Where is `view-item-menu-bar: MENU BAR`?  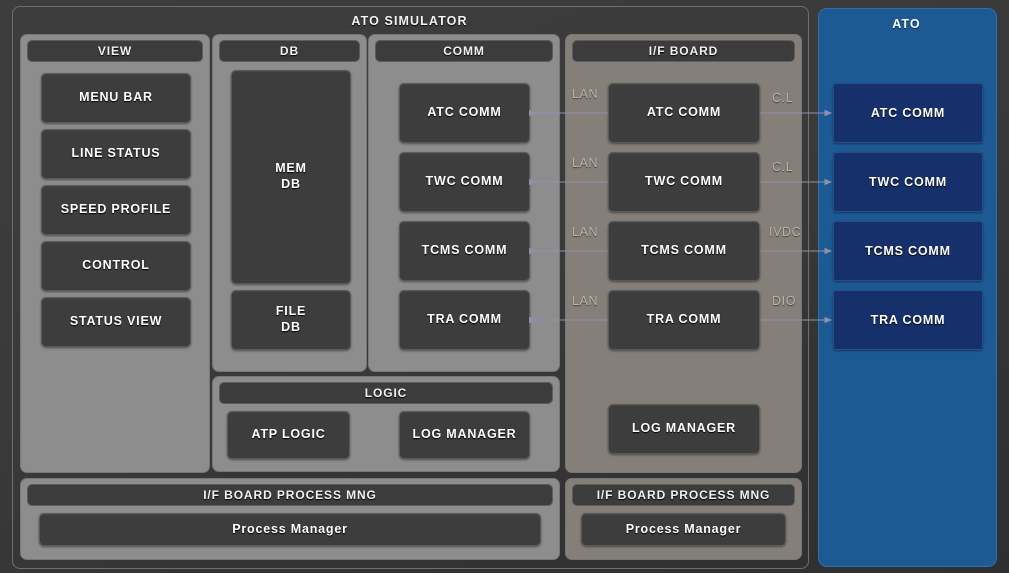 view-item-menu-bar: MENU BAR is located at coordinates (116, 98).